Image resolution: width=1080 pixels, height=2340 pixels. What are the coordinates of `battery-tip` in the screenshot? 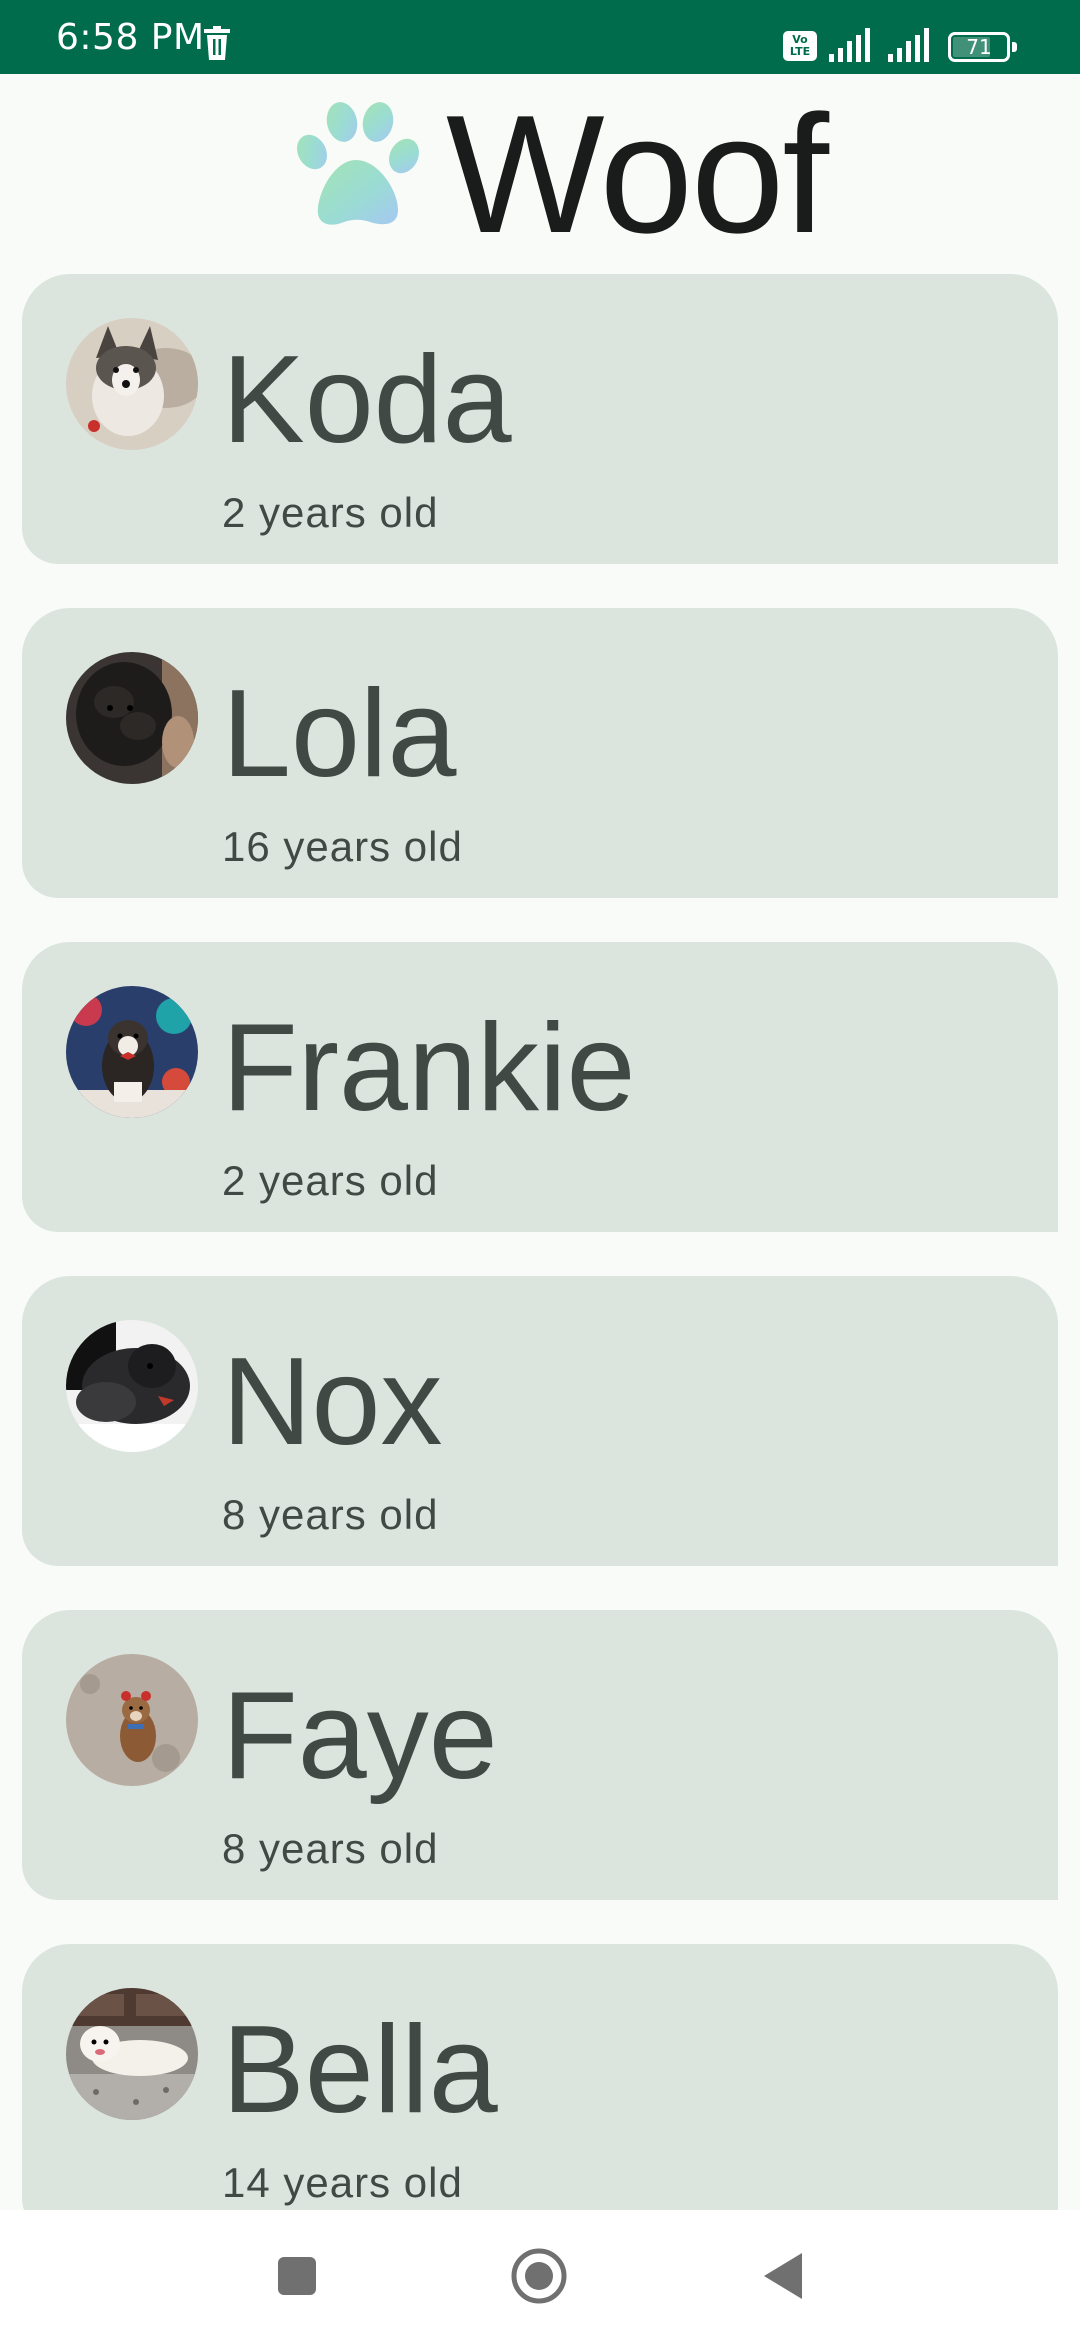 It's located at (1014, 47).